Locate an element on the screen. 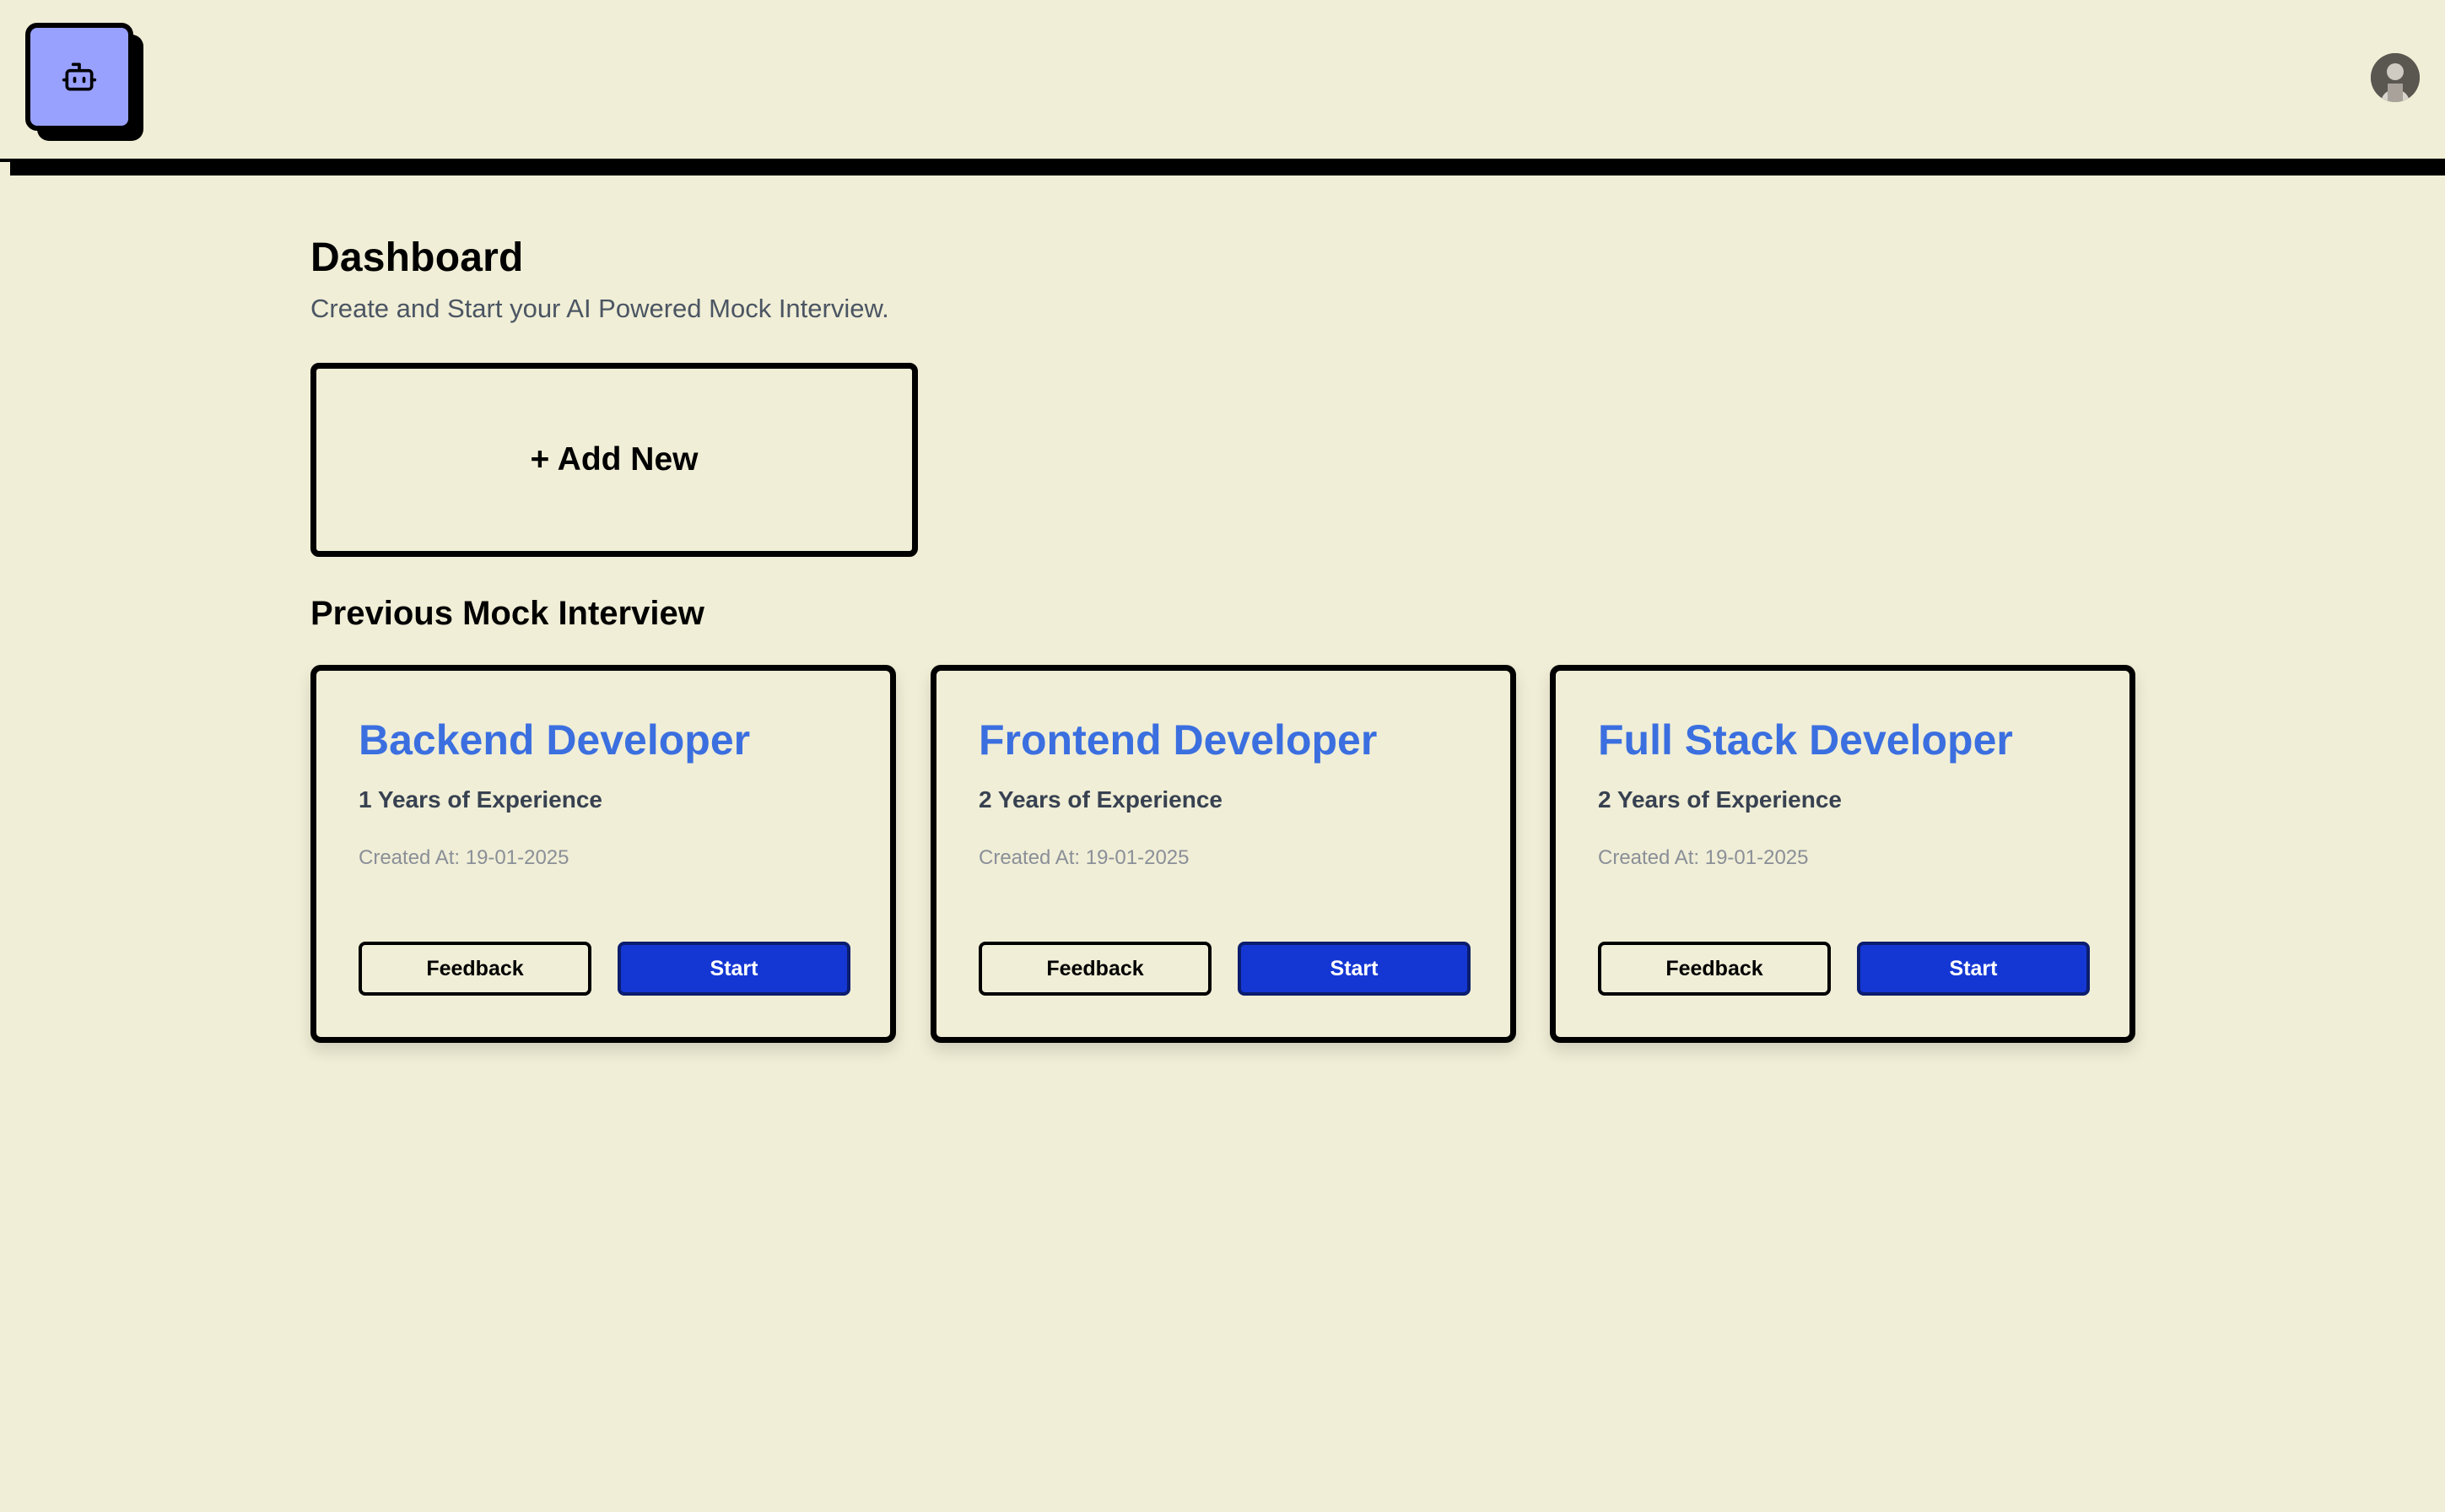  app-logo is located at coordinates (85, 83).